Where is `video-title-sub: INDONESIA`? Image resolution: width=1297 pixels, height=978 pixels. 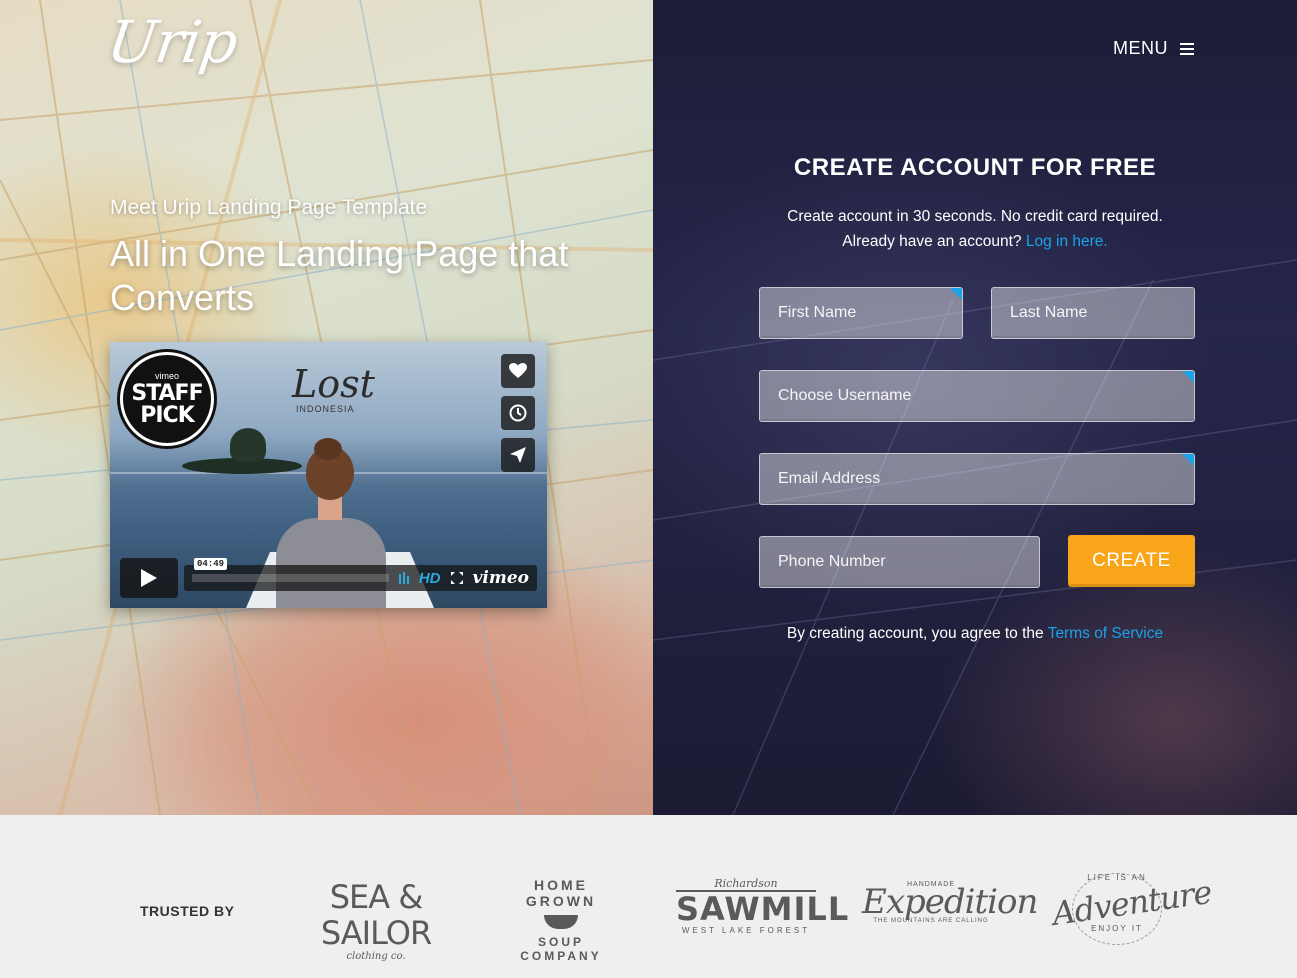 video-title-sub: INDONESIA is located at coordinates (325, 409).